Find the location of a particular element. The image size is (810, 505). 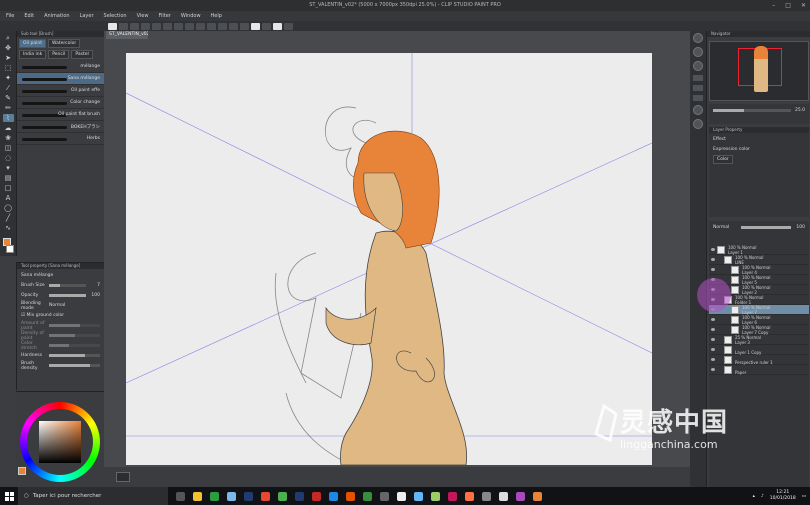

chrome-icon is located at coordinates (282, 496).